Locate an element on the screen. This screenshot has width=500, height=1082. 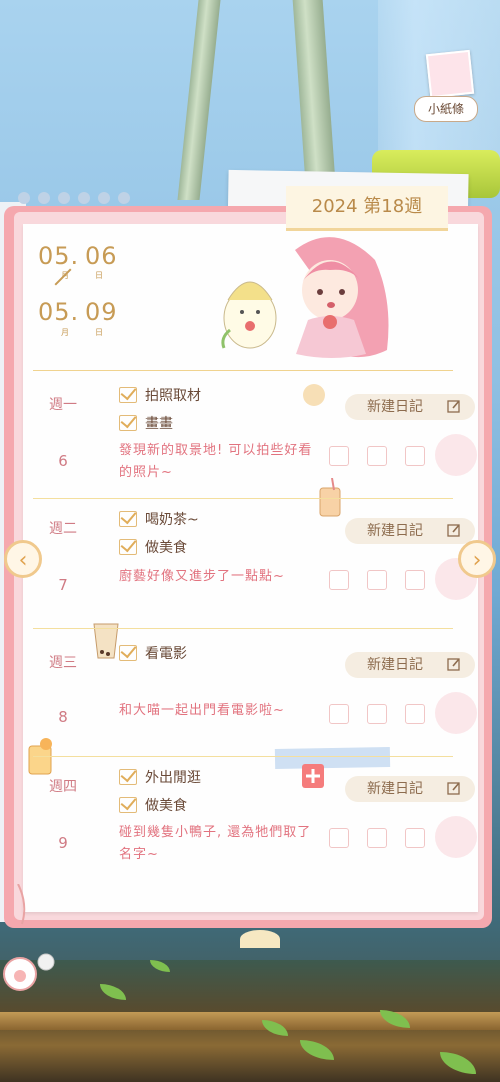
page-clip-decoration is located at coordinates (260, 939).